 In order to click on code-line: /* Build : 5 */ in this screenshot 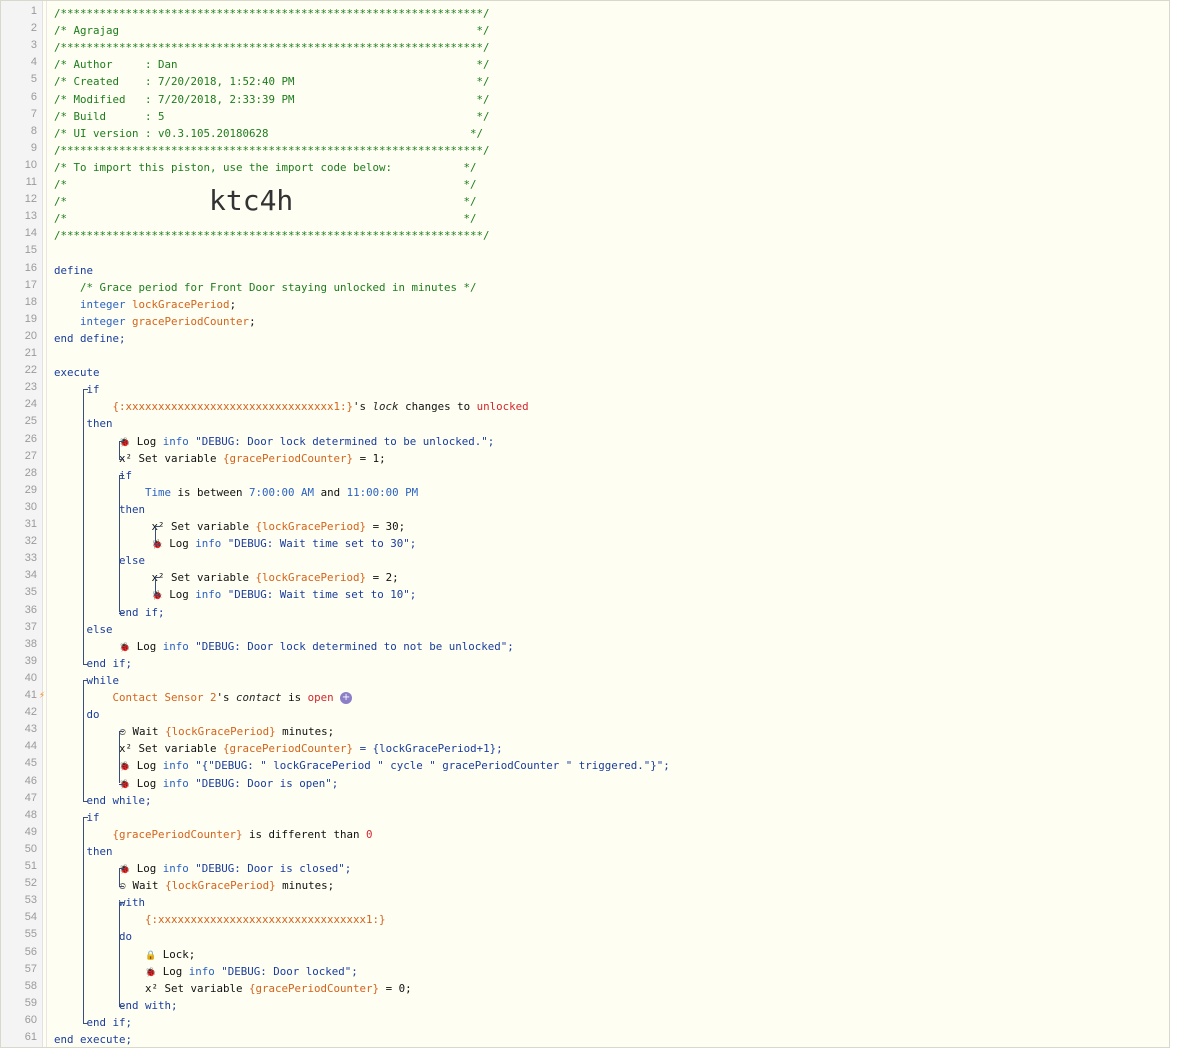, I will do `click(585, 116)`.